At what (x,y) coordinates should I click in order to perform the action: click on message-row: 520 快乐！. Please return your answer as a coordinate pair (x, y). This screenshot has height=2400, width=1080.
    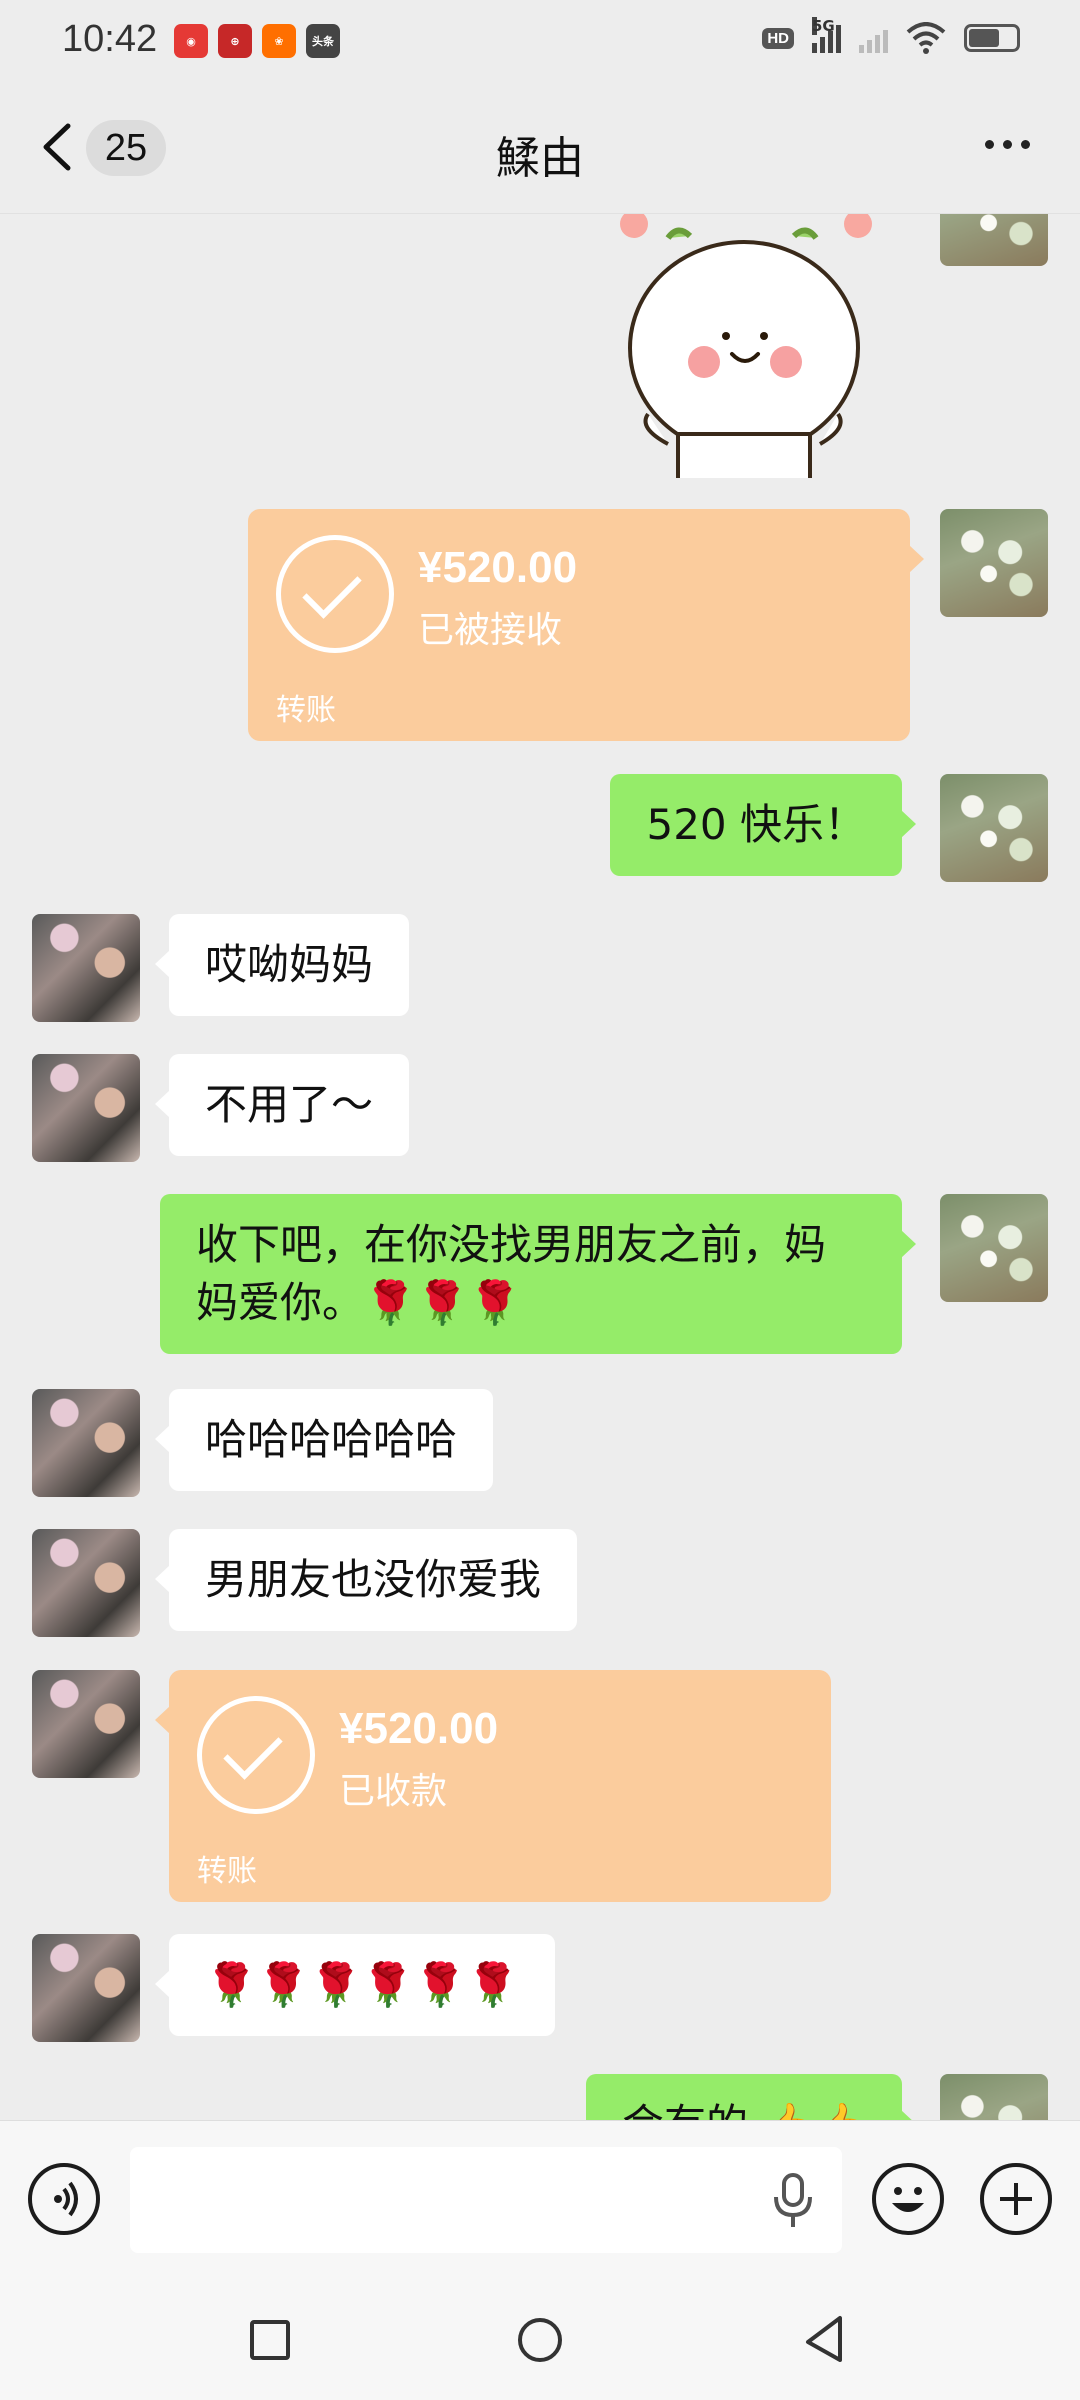
    Looking at the image, I should click on (540, 828).